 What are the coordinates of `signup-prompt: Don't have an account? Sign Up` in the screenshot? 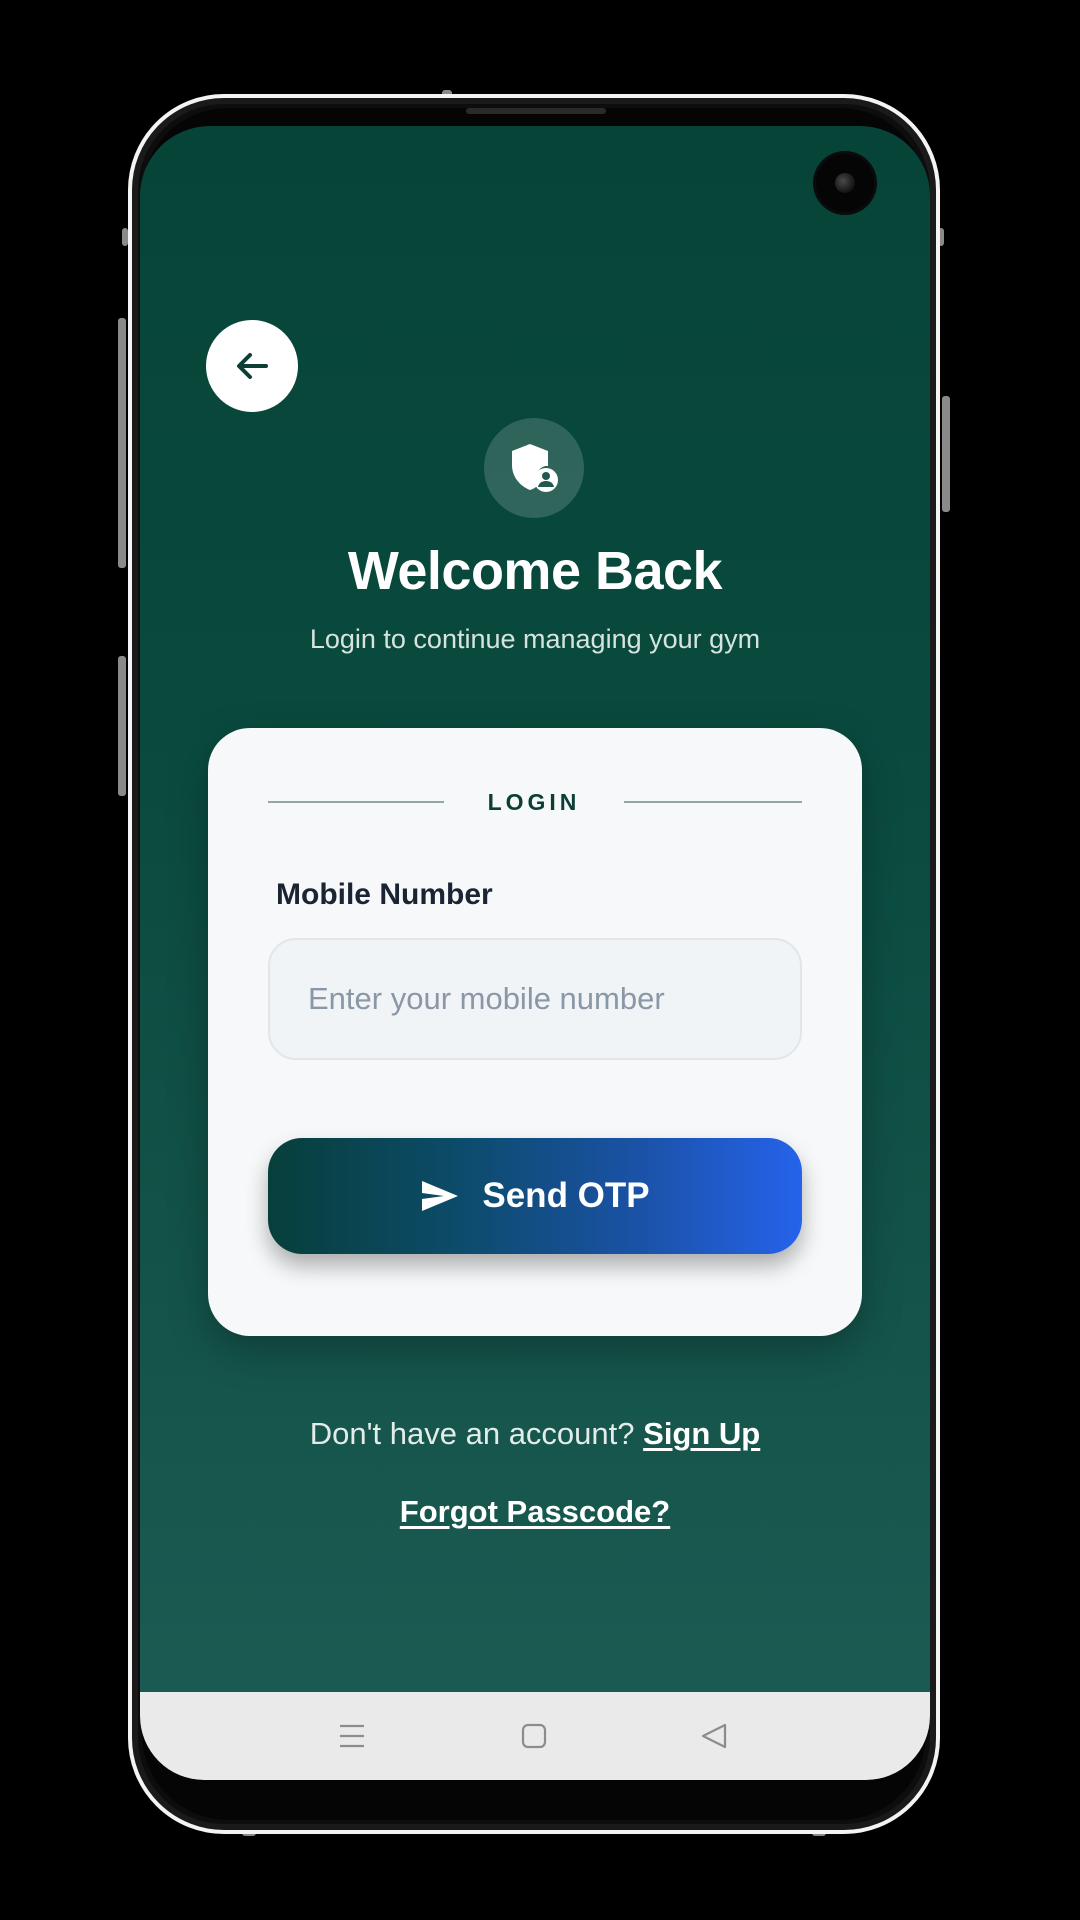 It's located at (535, 1434).